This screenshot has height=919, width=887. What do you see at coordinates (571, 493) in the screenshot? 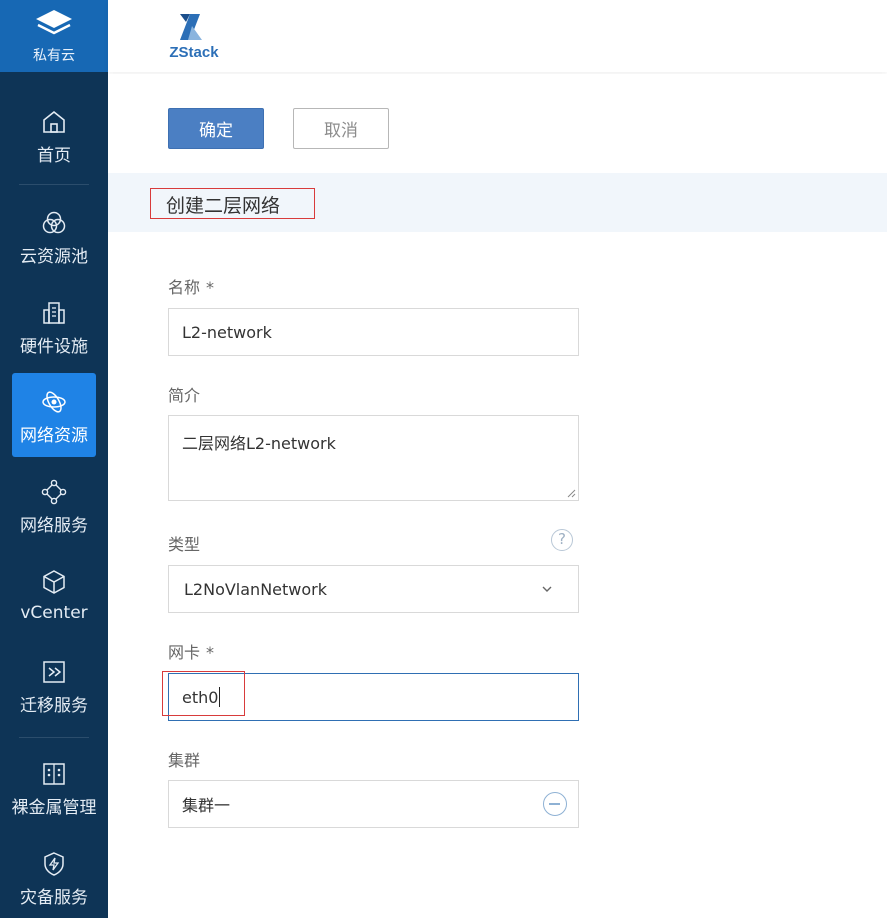
I see `resize-grip-icon` at bounding box center [571, 493].